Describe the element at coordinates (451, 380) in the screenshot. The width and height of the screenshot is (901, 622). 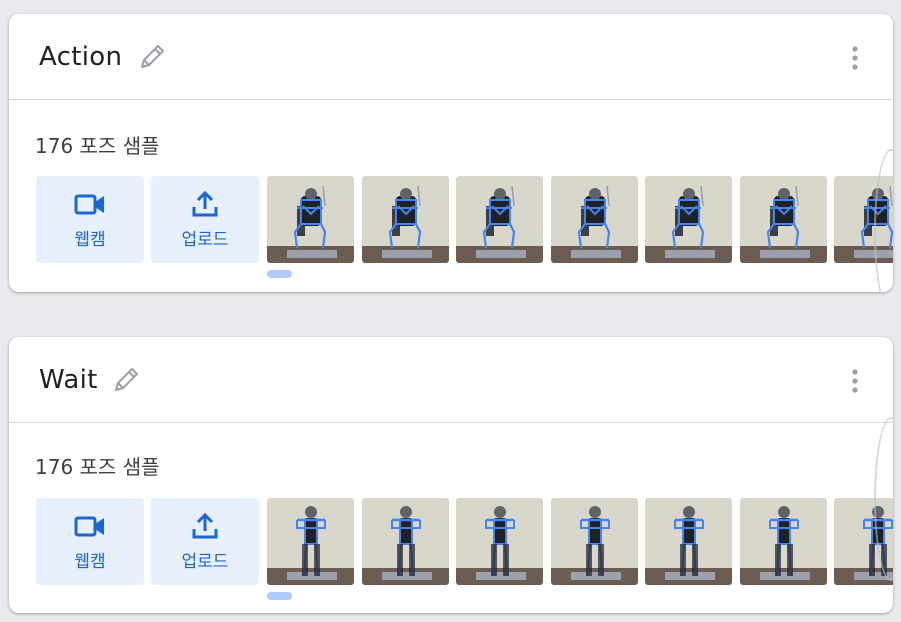
I see `class-card-header: Wait` at that location.